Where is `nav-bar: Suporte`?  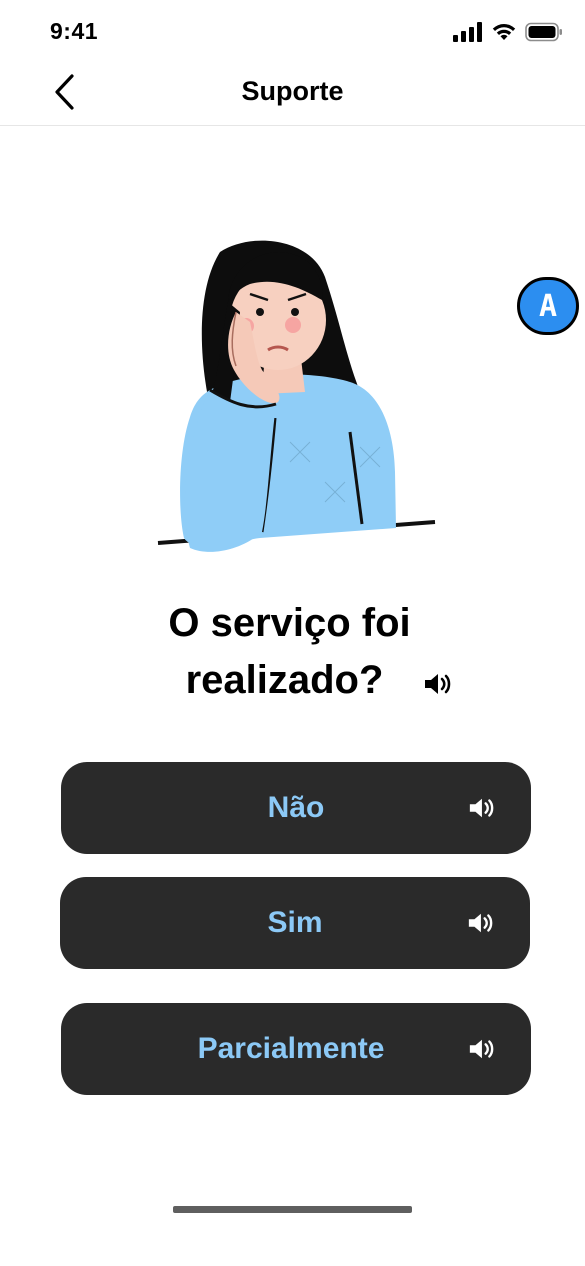 nav-bar: Suporte is located at coordinates (292, 94).